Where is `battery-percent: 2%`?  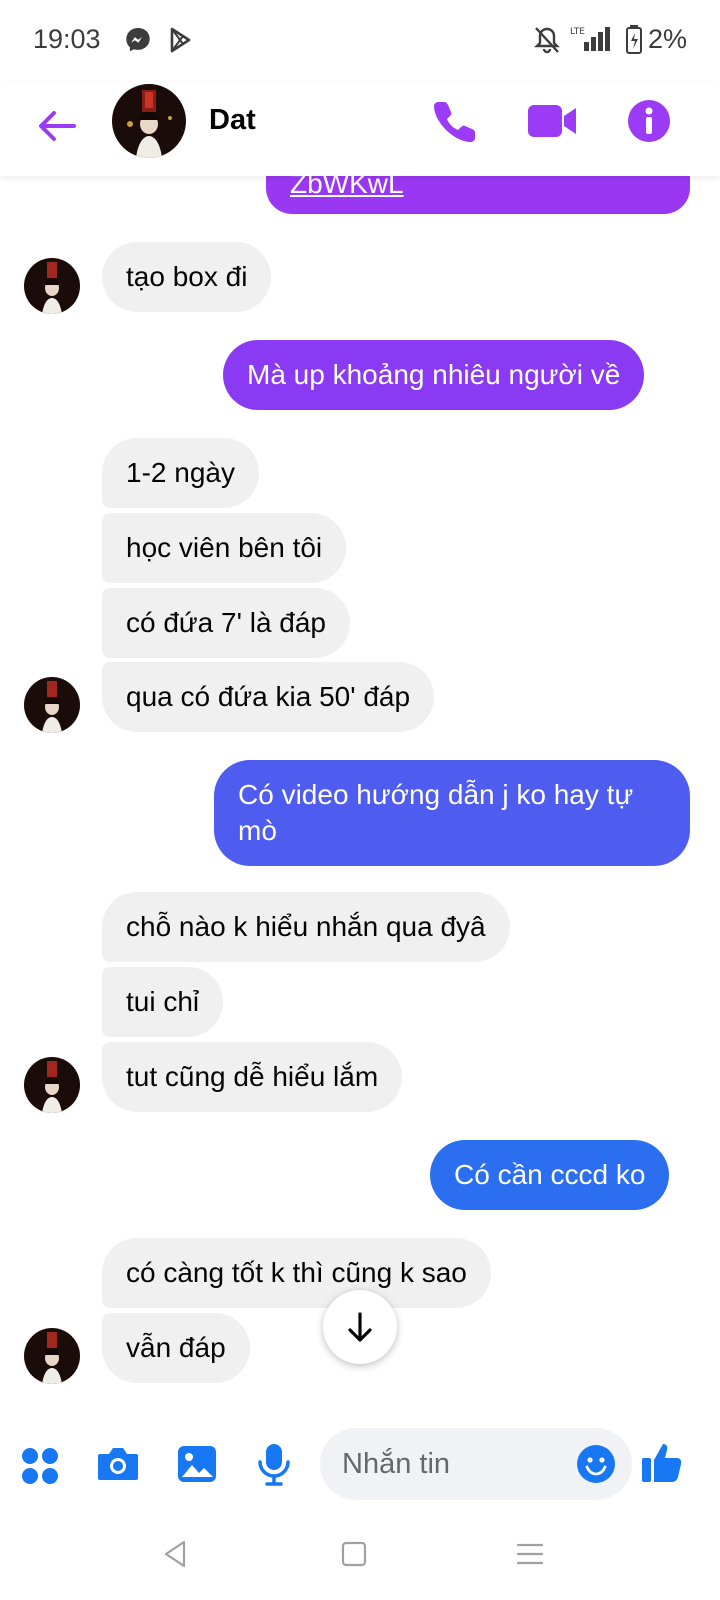 battery-percent: 2% is located at coordinates (668, 39).